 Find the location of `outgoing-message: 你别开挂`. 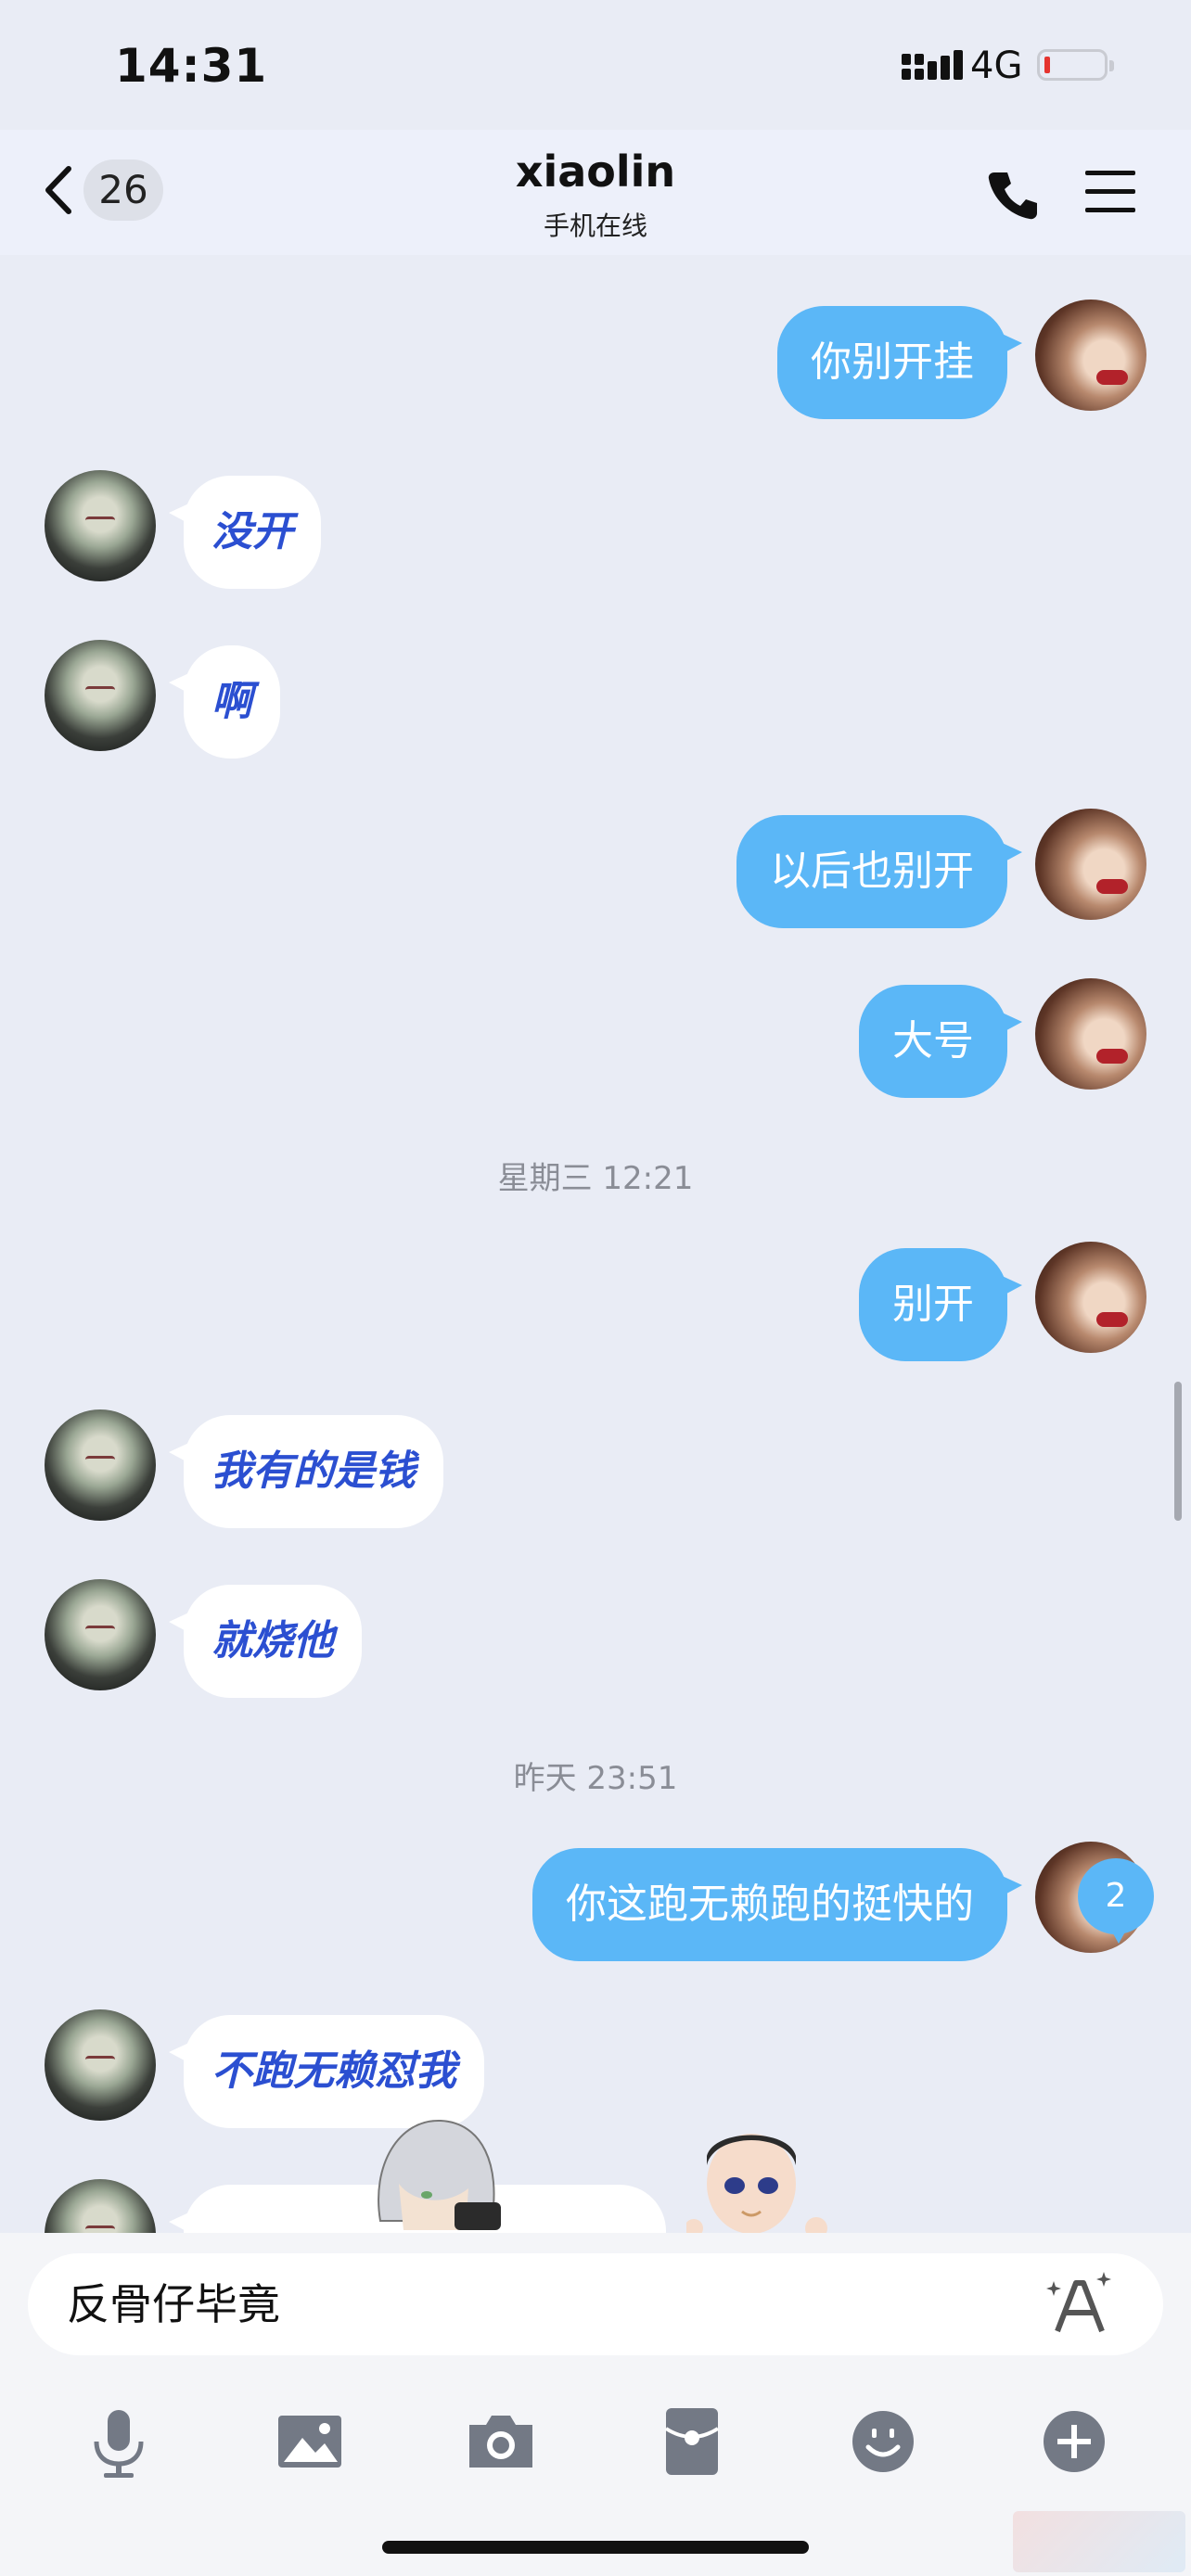

outgoing-message: 你别开挂 is located at coordinates (899, 363).